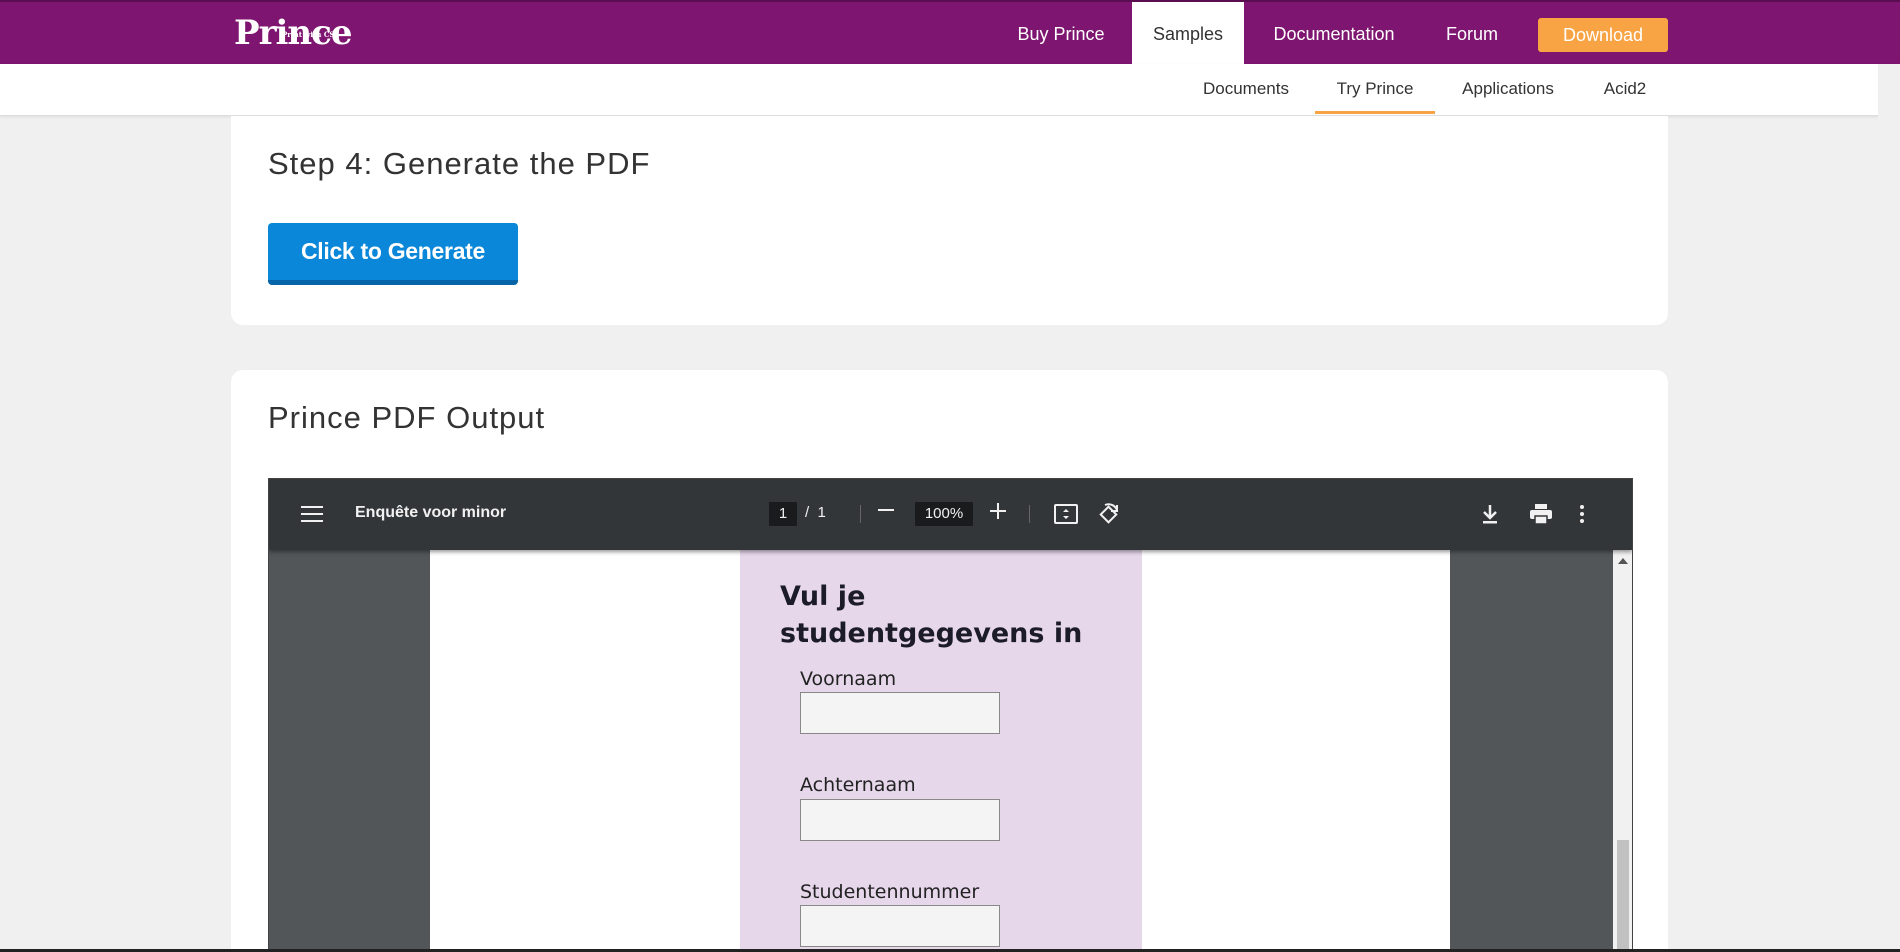 The height and width of the screenshot is (952, 1900). What do you see at coordinates (848, 679) in the screenshot?
I see `field-label-voornaam: Voornaam` at bounding box center [848, 679].